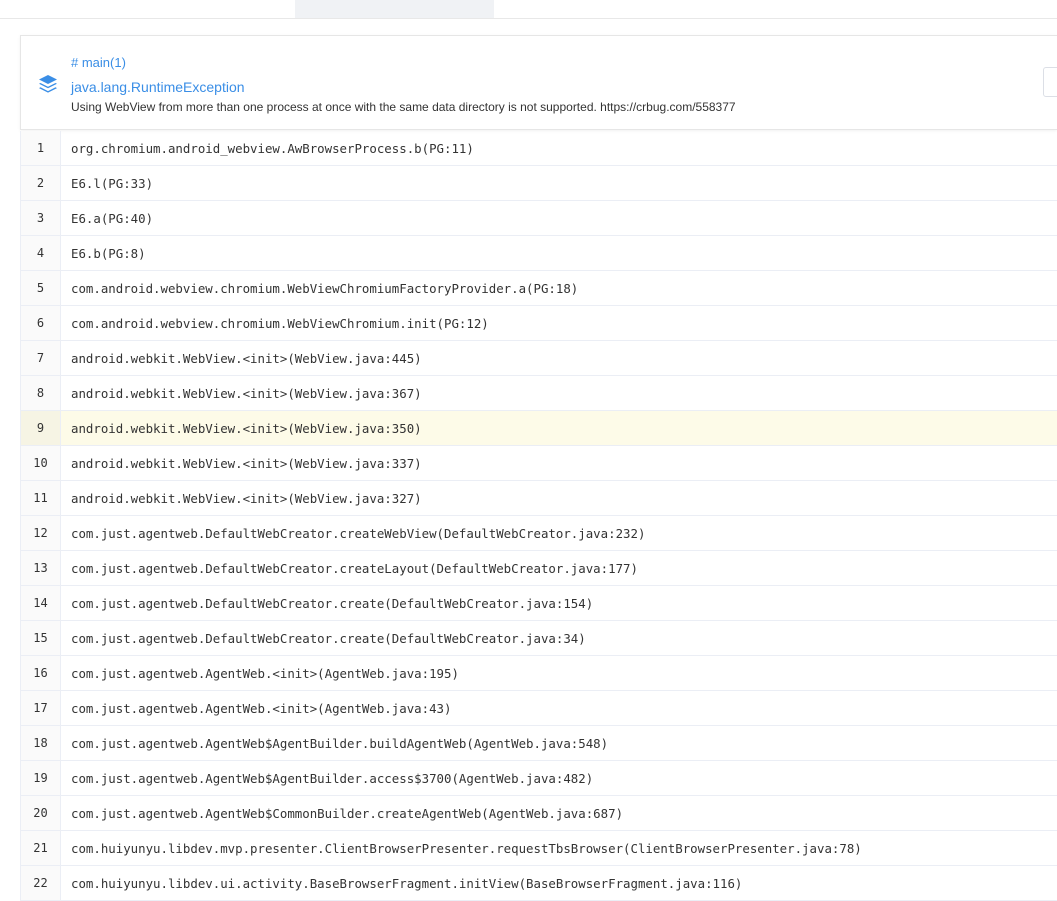  I want to click on line-number: 1, so click(41, 148).